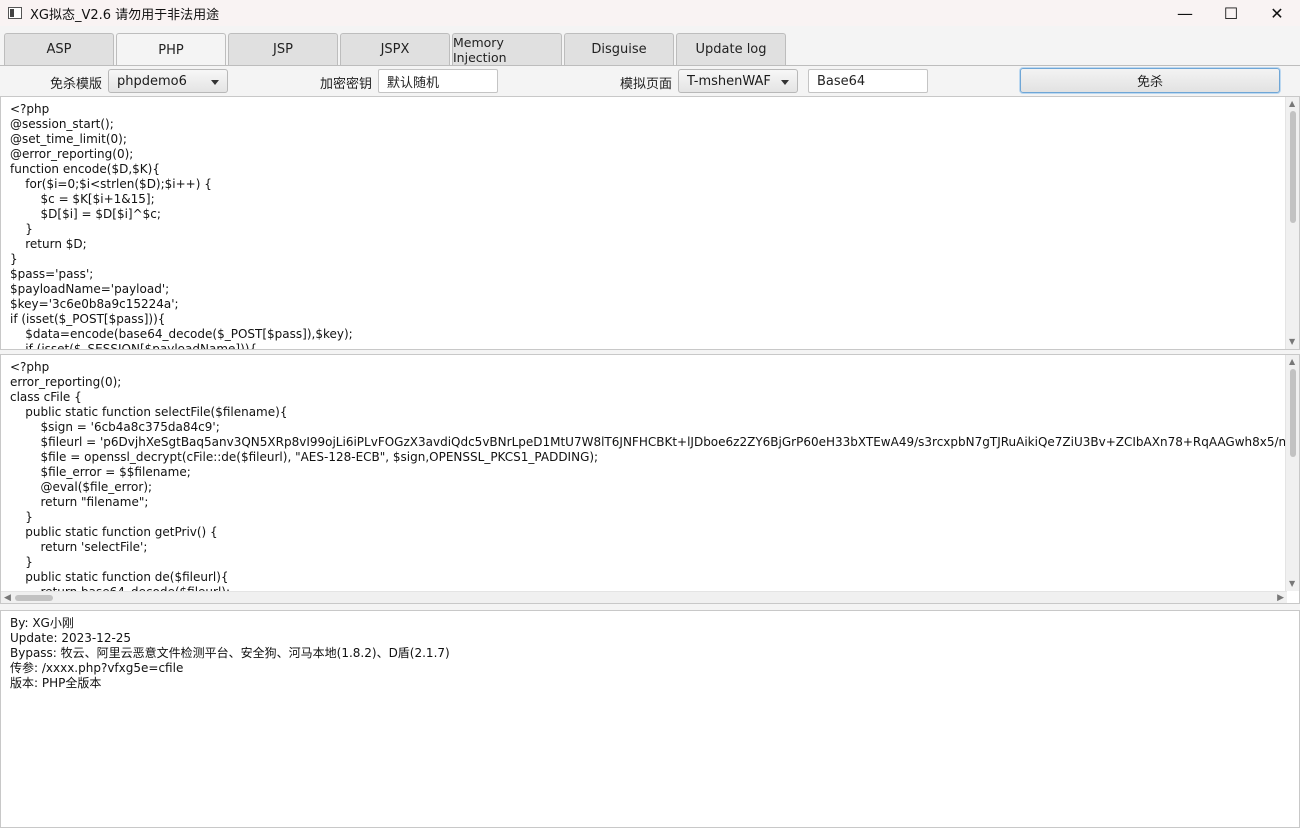  Describe the element at coordinates (171, 49) in the screenshot. I see `tab-php: PHP` at that location.